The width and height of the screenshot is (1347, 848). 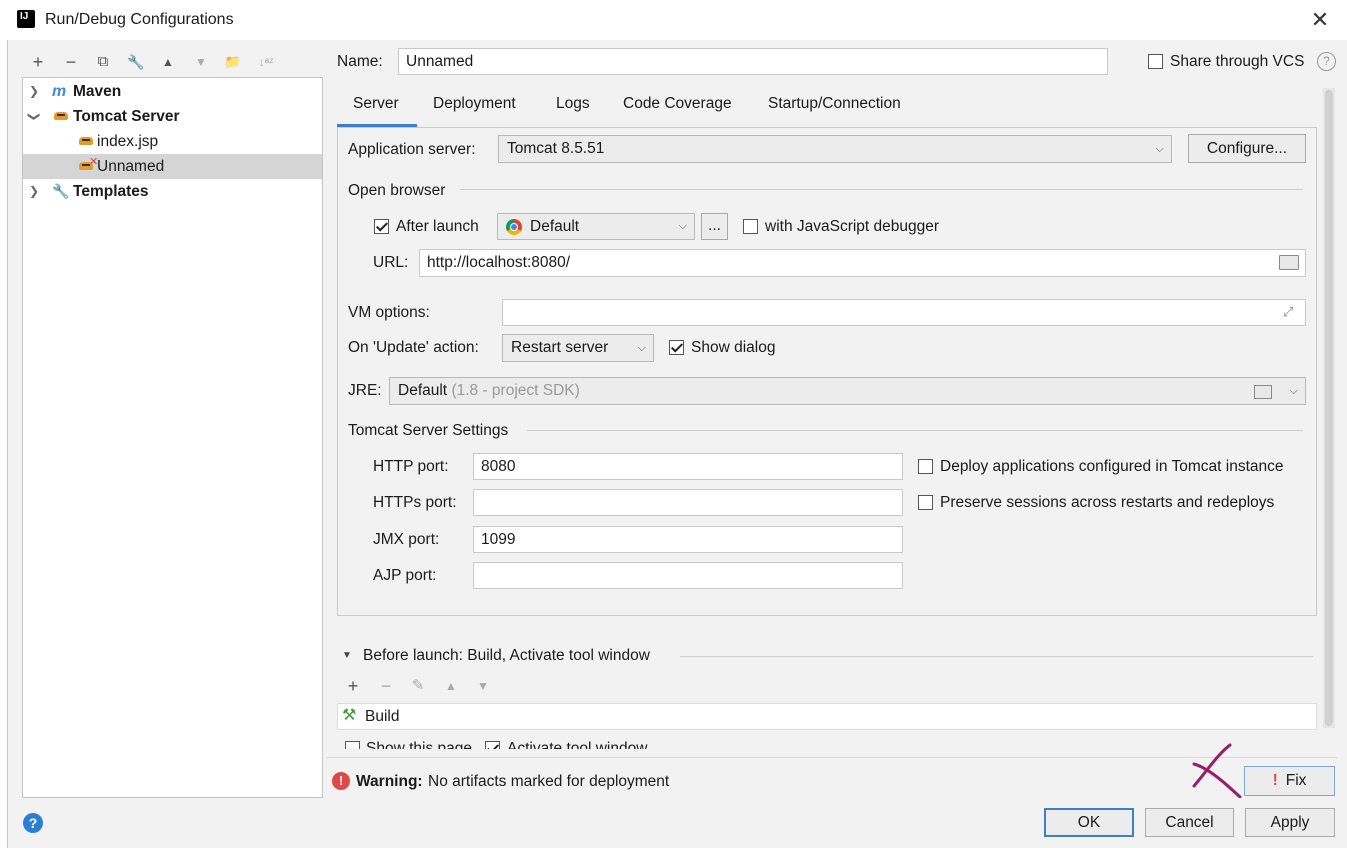 I want to click on before-launch-list: ⚒ Build, so click(x=827, y=716).